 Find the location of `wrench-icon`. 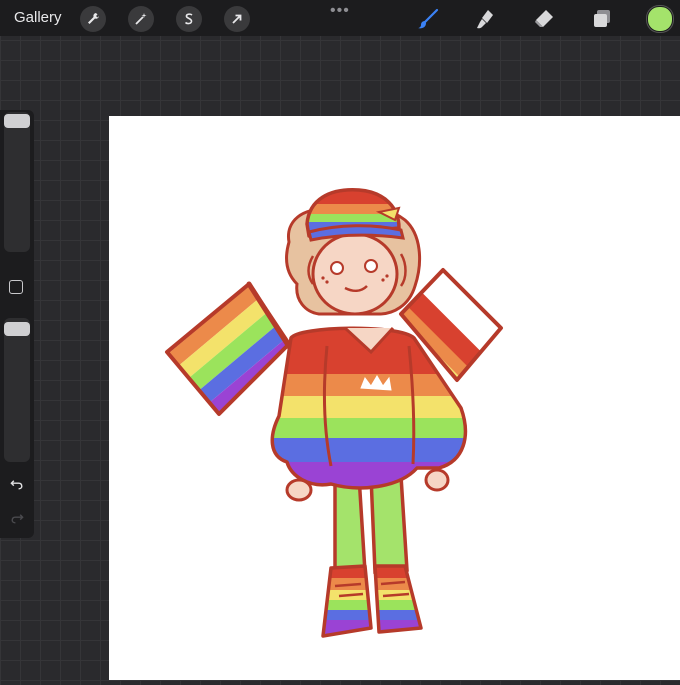

wrench-icon is located at coordinates (93, 18).